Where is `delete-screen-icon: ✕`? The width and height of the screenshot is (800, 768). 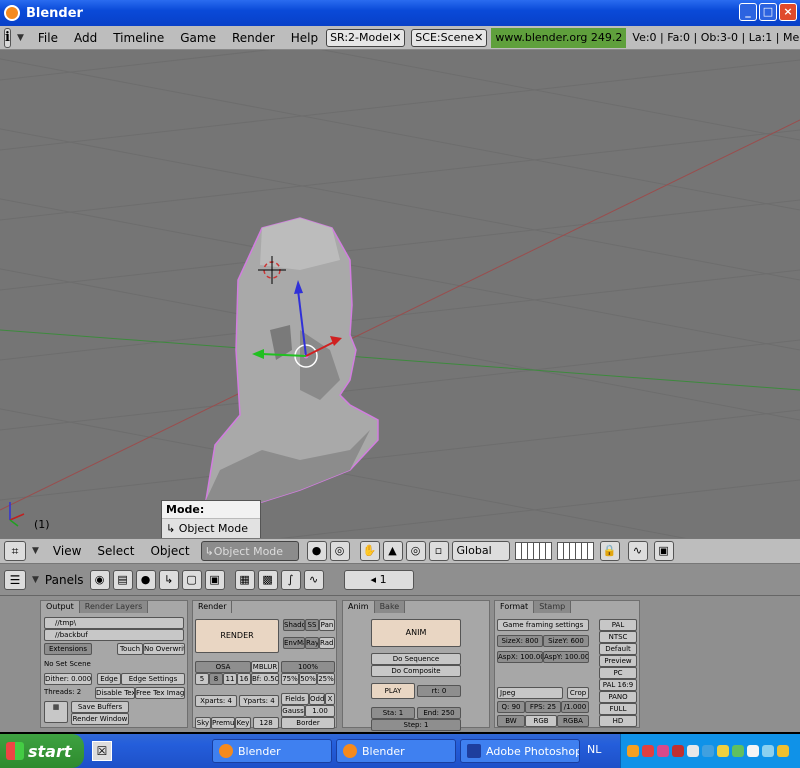 delete-screen-icon: ✕ is located at coordinates (396, 37).